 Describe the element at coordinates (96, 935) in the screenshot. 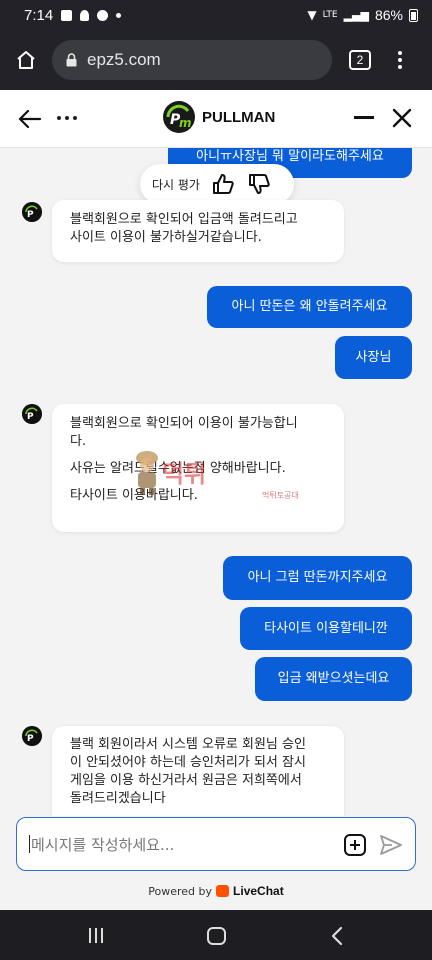

I see `recent-apps-button` at that location.